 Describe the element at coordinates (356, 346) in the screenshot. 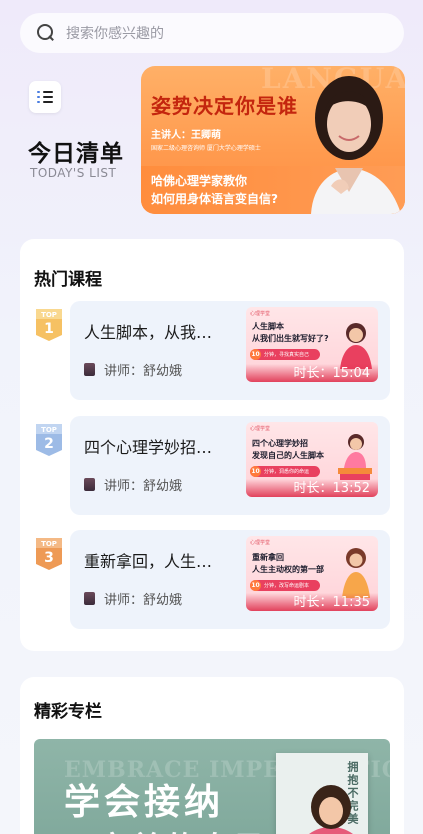

I see `woman-illustration-icon` at that location.